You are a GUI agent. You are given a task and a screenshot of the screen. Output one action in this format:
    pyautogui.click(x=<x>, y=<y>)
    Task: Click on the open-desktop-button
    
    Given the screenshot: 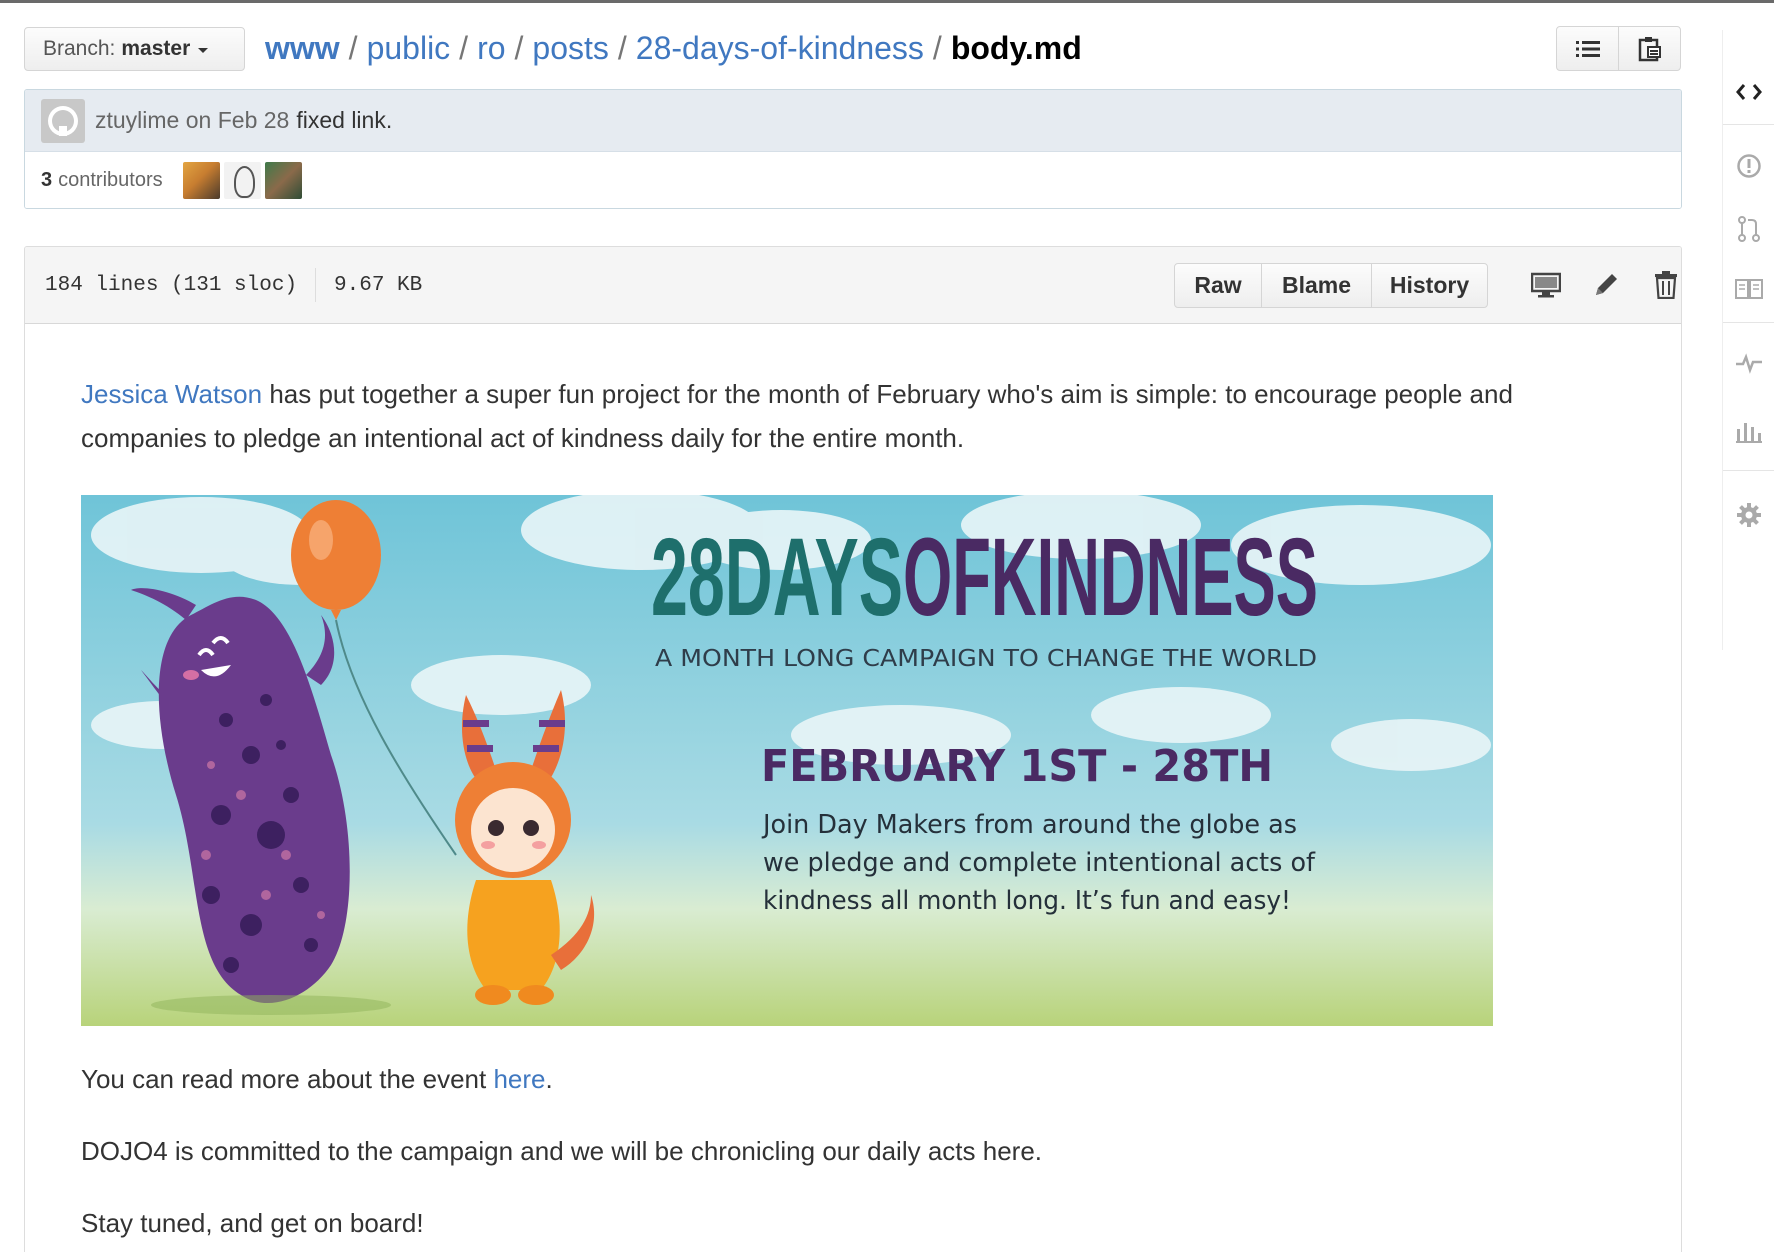 What is the action you would take?
    pyautogui.click(x=1546, y=285)
    